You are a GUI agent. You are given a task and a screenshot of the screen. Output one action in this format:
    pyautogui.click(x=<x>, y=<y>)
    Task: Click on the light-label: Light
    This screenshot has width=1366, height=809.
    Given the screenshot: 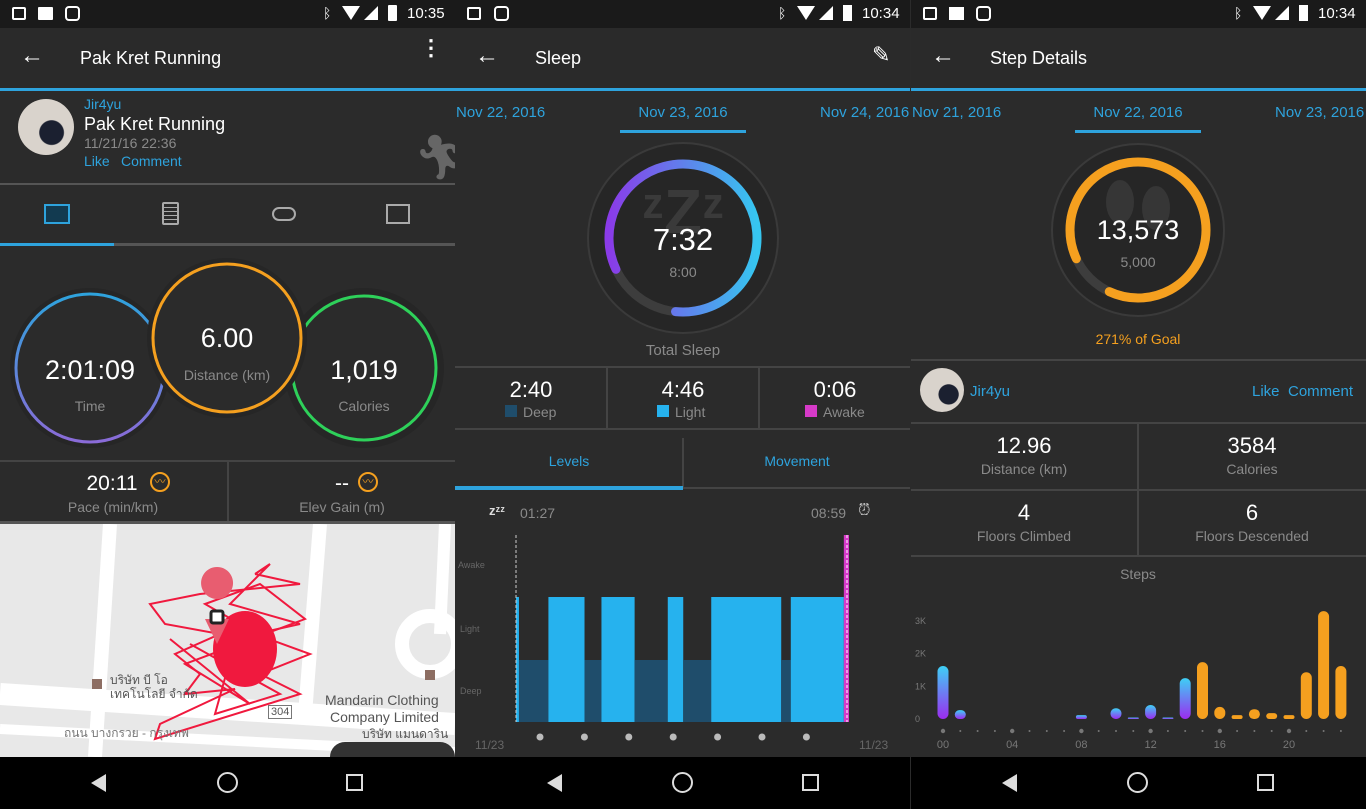 What is the action you would take?
    pyautogui.click(x=690, y=412)
    